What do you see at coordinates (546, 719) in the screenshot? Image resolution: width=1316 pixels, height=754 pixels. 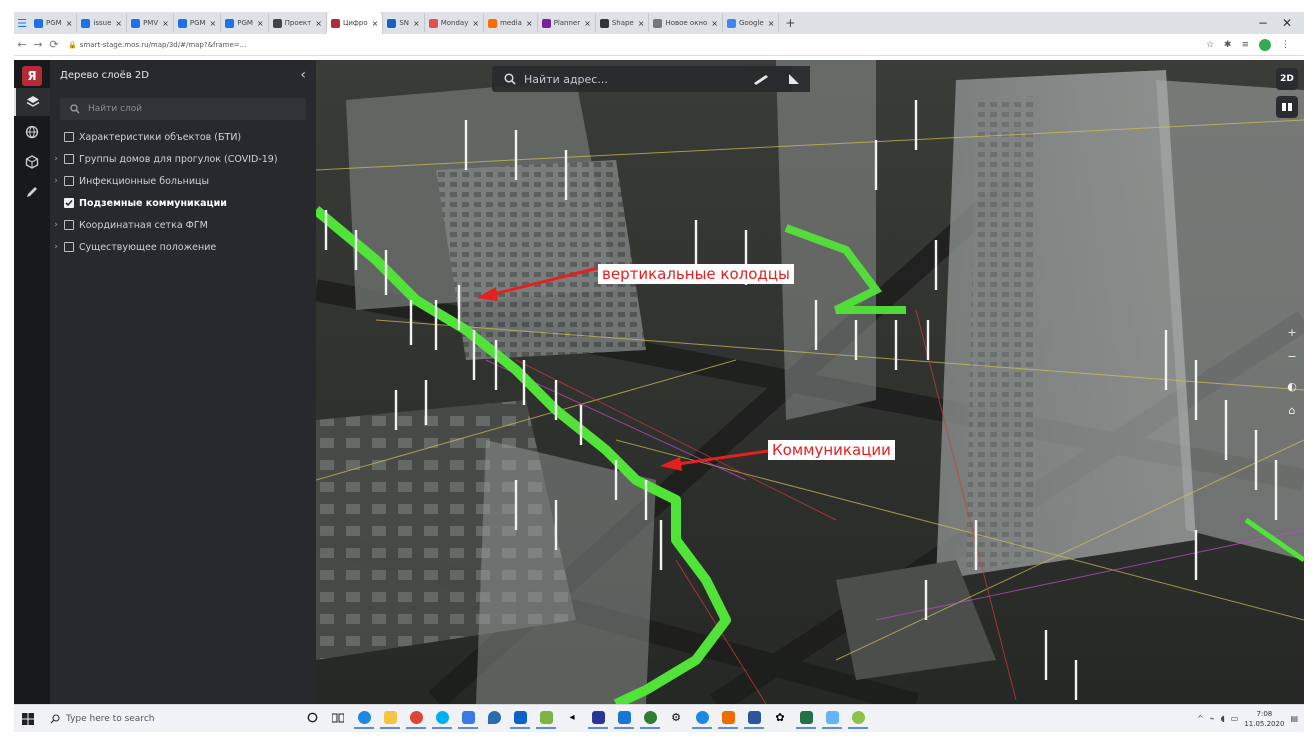 I see `paint-icon` at bounding box center [546, 719].